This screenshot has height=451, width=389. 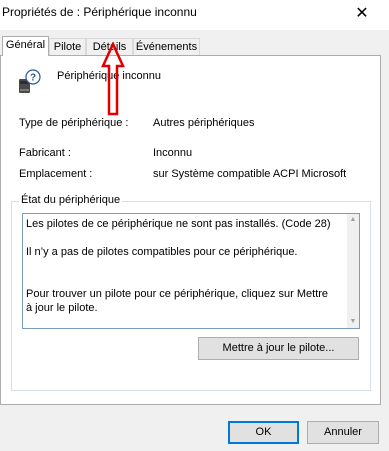 What do you see at coordinates (353, 220) in the screenshot?
I see `scroll-up-icon: ▲` at bounding box center [353, 220].